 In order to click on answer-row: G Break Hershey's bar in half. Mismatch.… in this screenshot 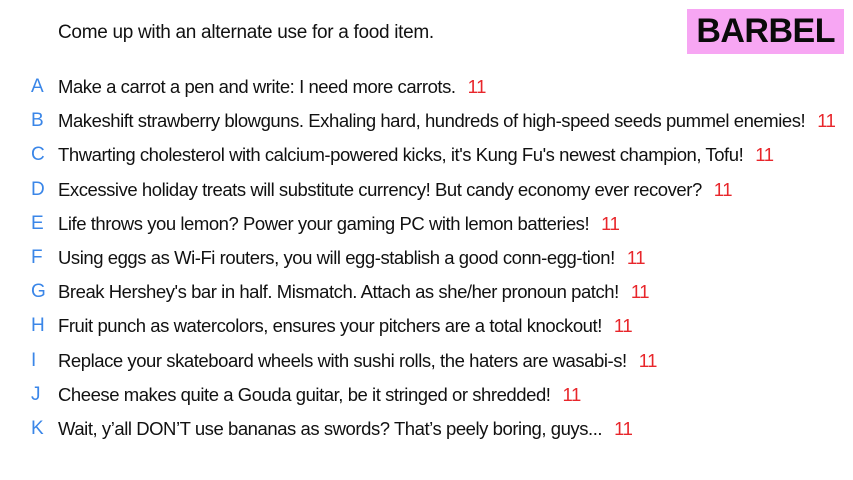, I will do `click(426, 292)`.